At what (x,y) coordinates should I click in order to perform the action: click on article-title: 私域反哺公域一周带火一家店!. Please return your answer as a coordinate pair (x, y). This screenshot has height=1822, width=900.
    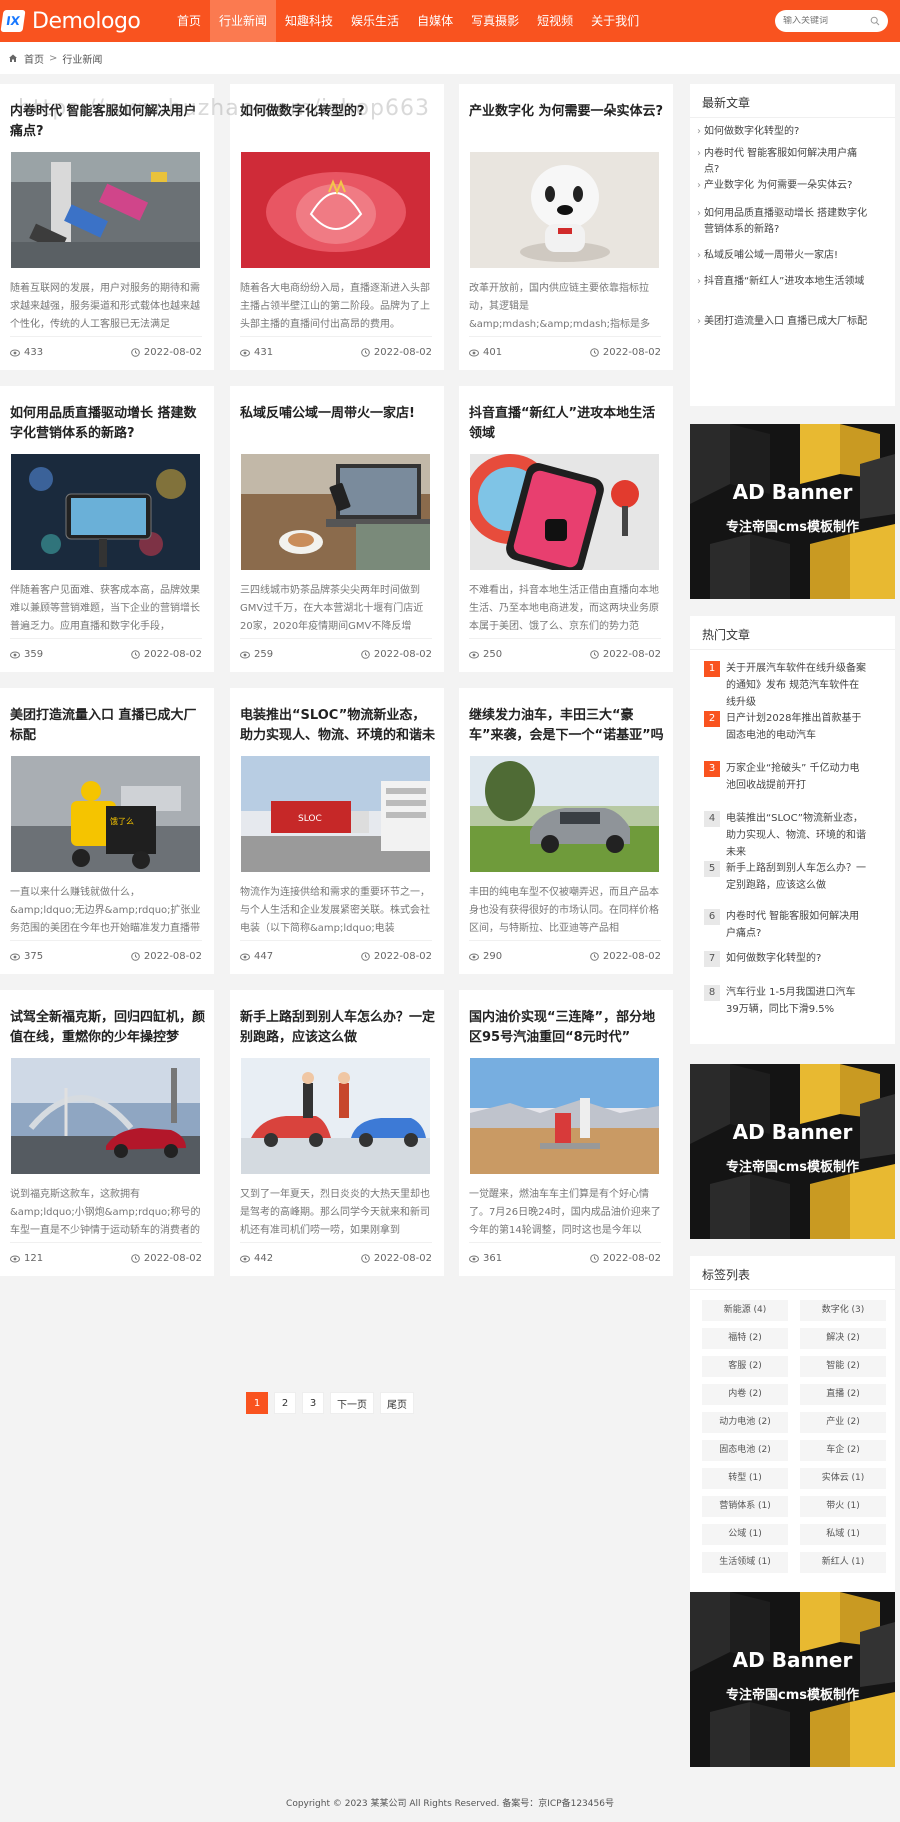
    Looking at the image, I should click on (338, 424).